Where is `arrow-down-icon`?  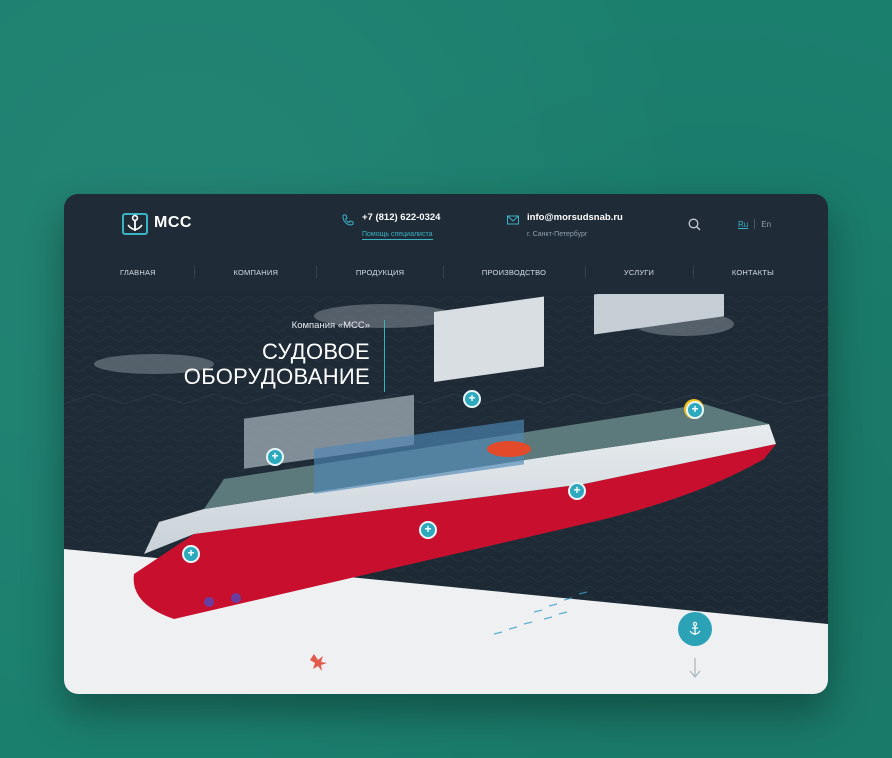
arrow-down-icon is located at coordinates (695, 668).